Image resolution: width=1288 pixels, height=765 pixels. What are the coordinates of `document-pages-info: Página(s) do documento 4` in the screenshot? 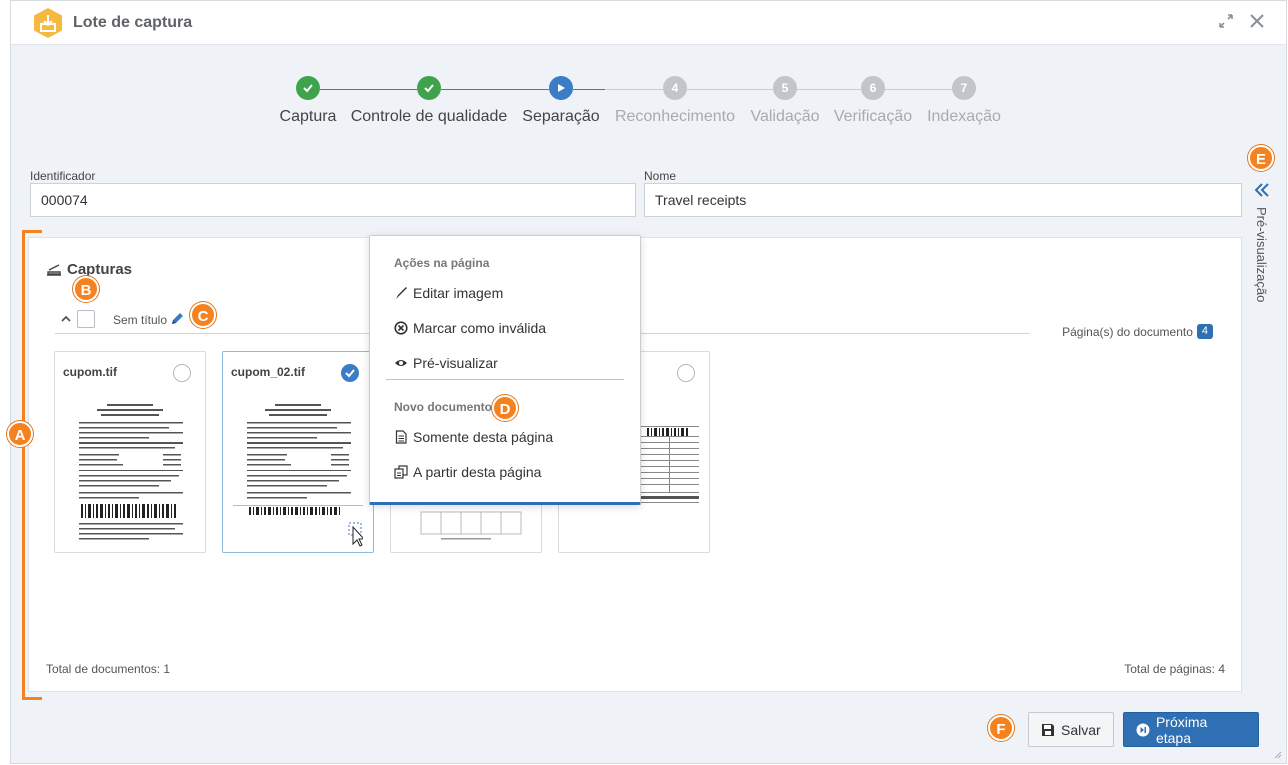 It's located at (1137, 331).